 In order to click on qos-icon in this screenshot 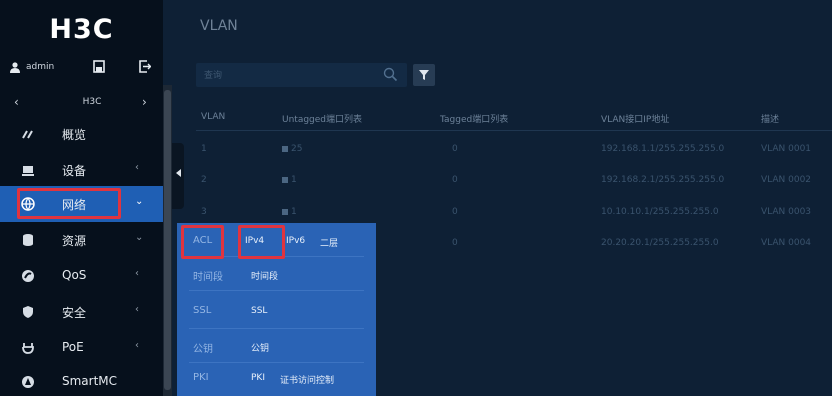, I will do `click(28, 276)`.